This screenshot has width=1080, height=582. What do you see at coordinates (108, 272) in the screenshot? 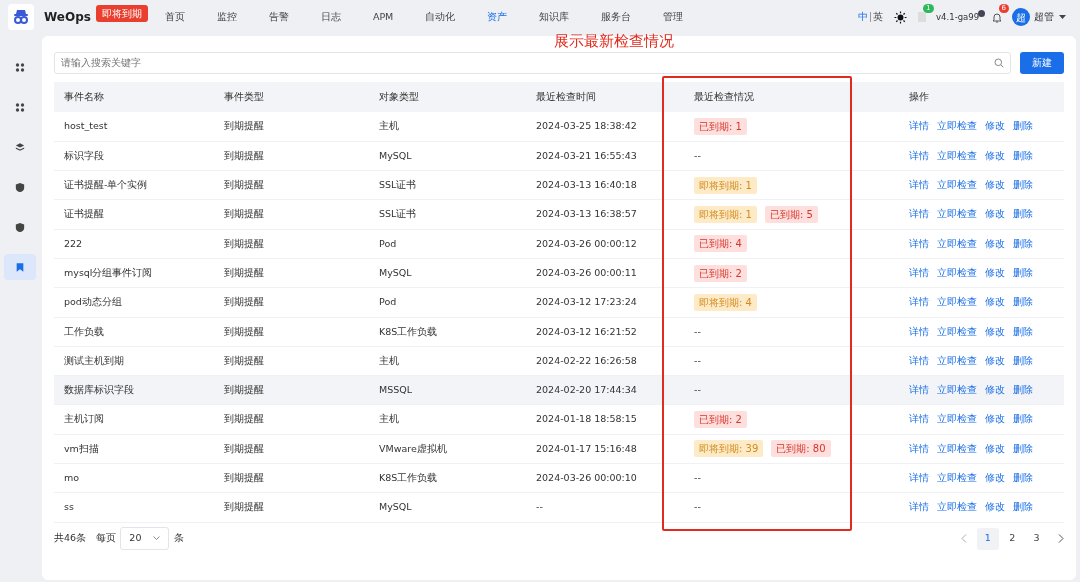
I see `table-cell: mysql分组事件订阅` at bounding box center [108, 272].